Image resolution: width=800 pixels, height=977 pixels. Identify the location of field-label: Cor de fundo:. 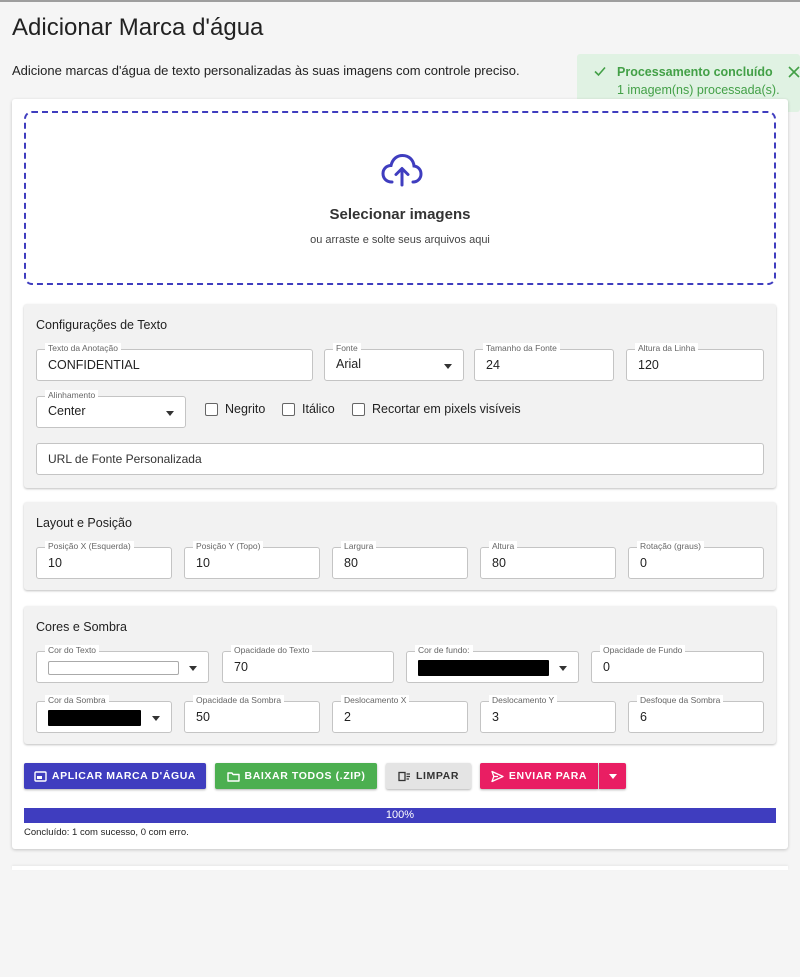
(444, 650).